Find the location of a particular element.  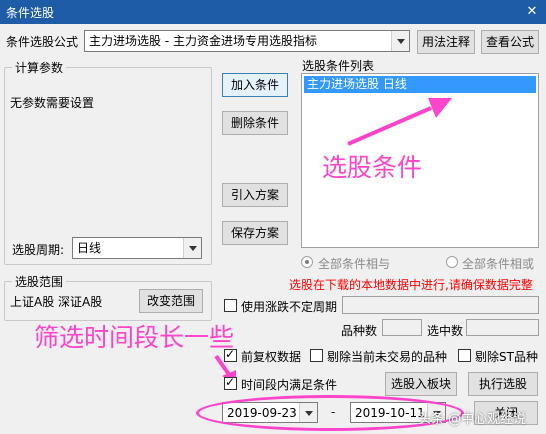

notice-text: 选股在下载的本地数据中进行,请确保数据完整 is located at coordinates (411, 285).